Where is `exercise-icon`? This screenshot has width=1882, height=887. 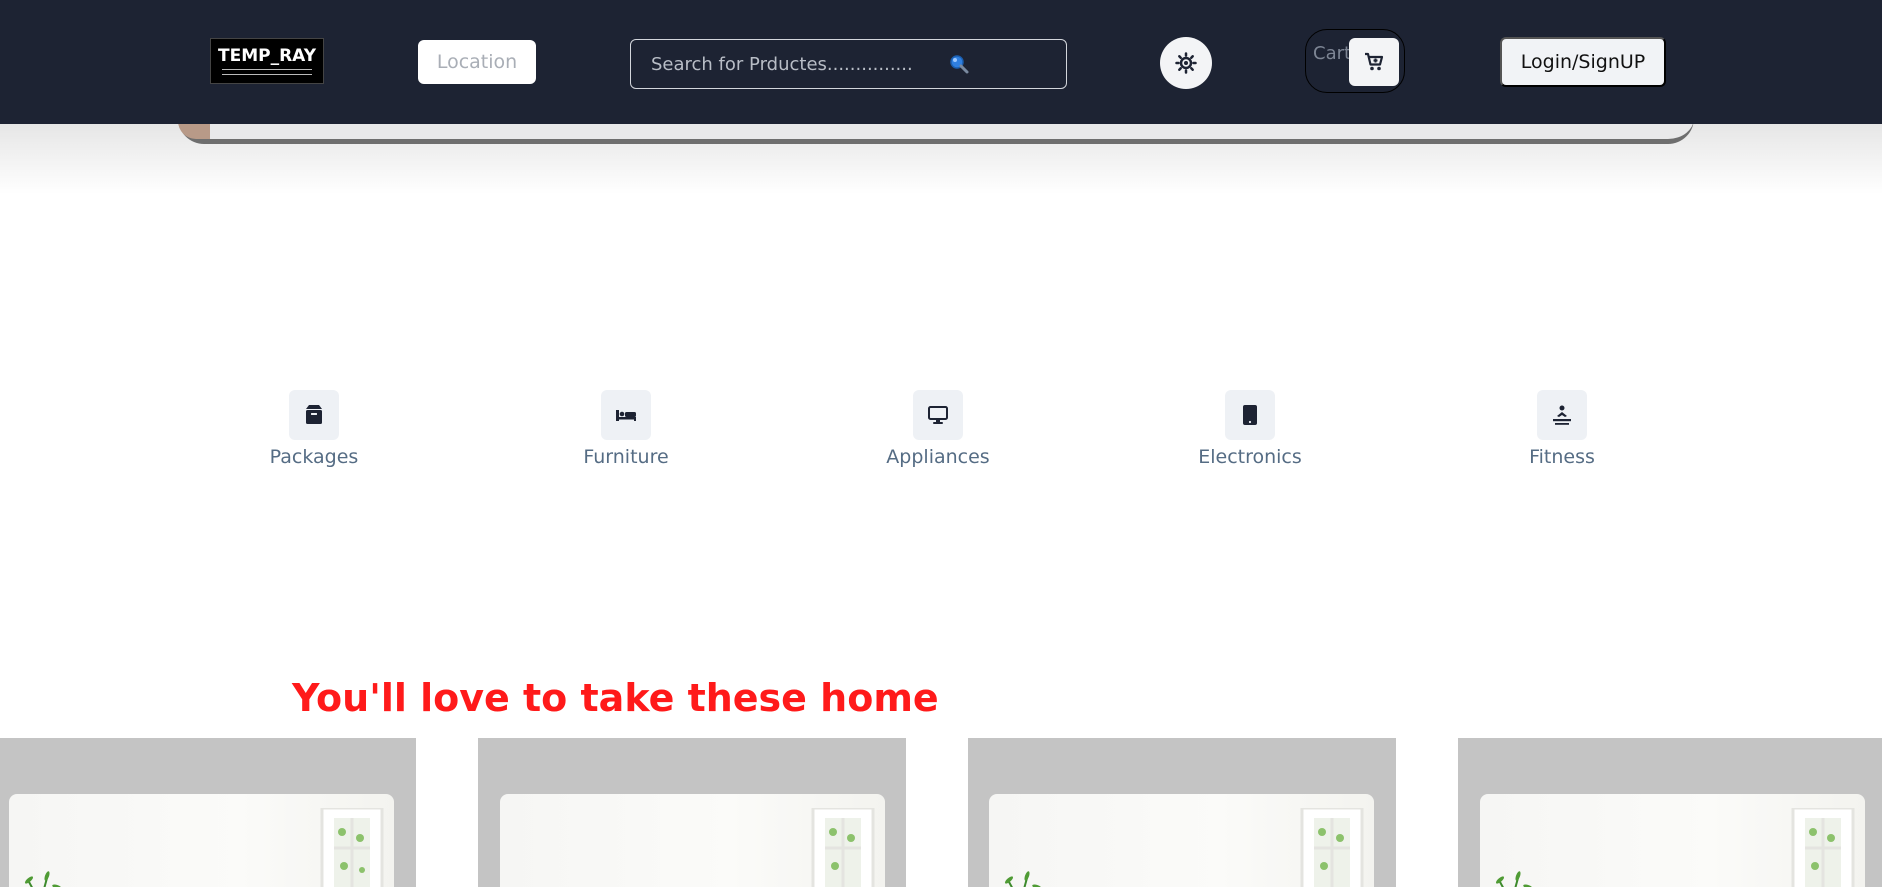 exercise-icon is located at coordinates (1562, 415).